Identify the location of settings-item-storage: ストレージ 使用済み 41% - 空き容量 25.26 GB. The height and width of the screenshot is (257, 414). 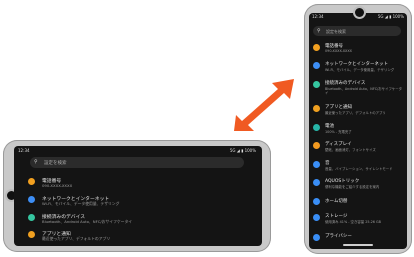
(359, 221).